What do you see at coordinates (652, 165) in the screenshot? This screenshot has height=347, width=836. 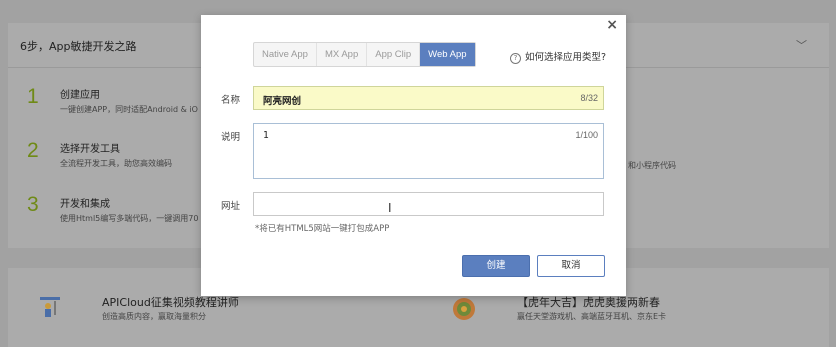 I see `step-right-desc: 和小程序代码` at bounding box center [652, 165].